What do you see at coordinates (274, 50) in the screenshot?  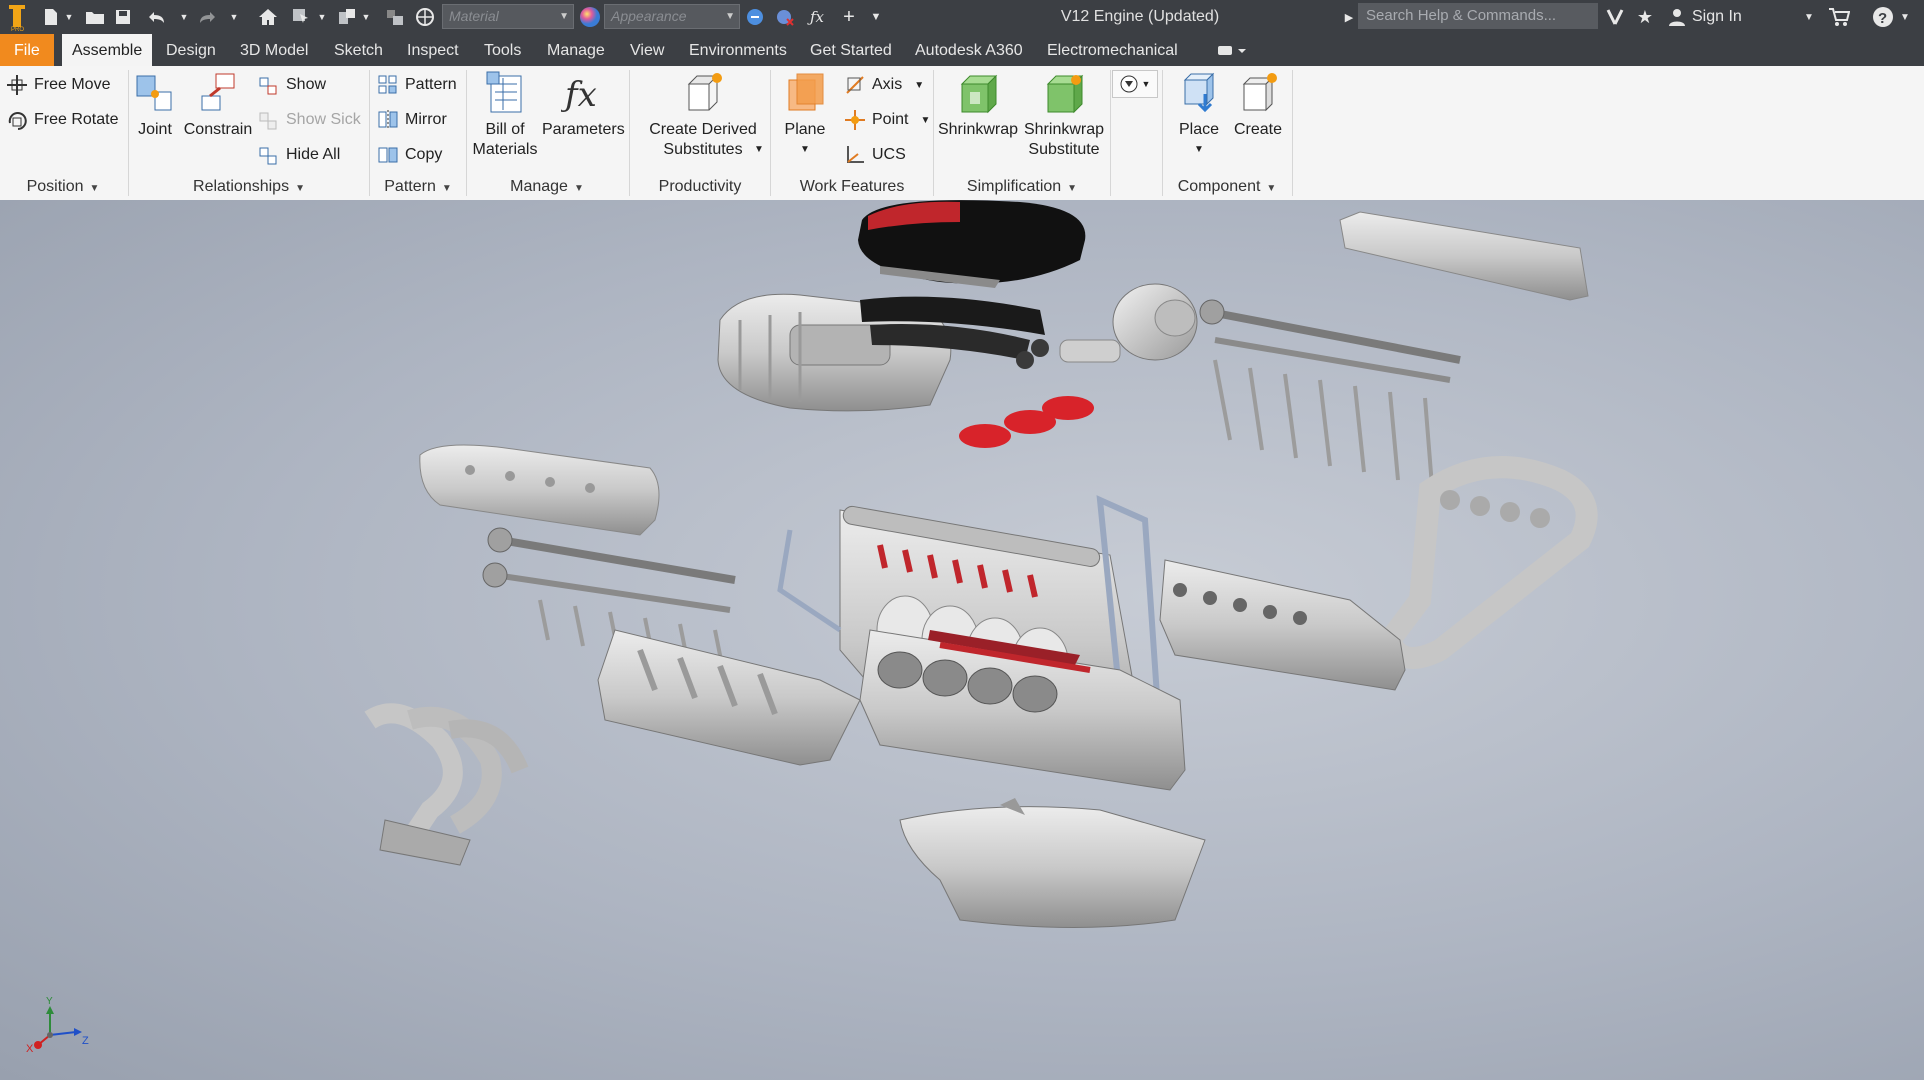 I see `tab-3d-model: 3D Model` at bounding box center [274, 50].